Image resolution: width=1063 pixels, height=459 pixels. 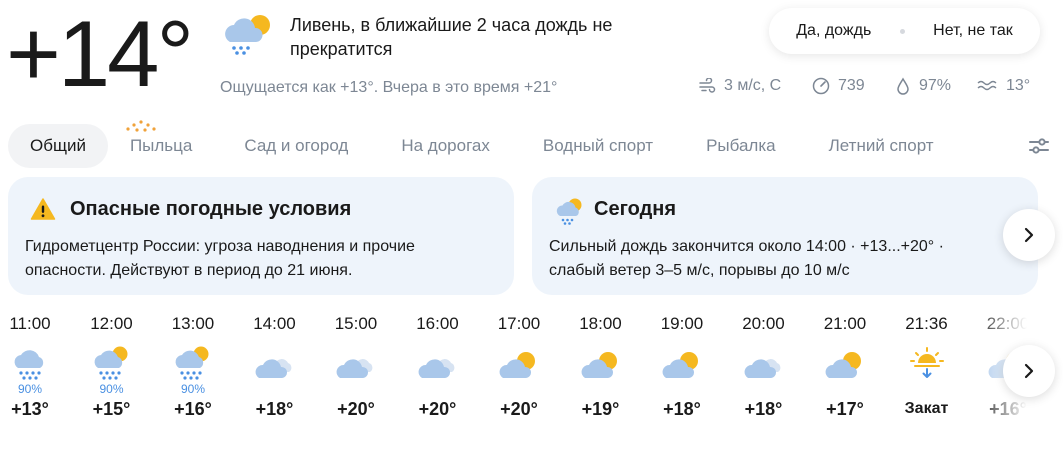 I want to click on sunset-label: Закат, so click(x=926, y=408).